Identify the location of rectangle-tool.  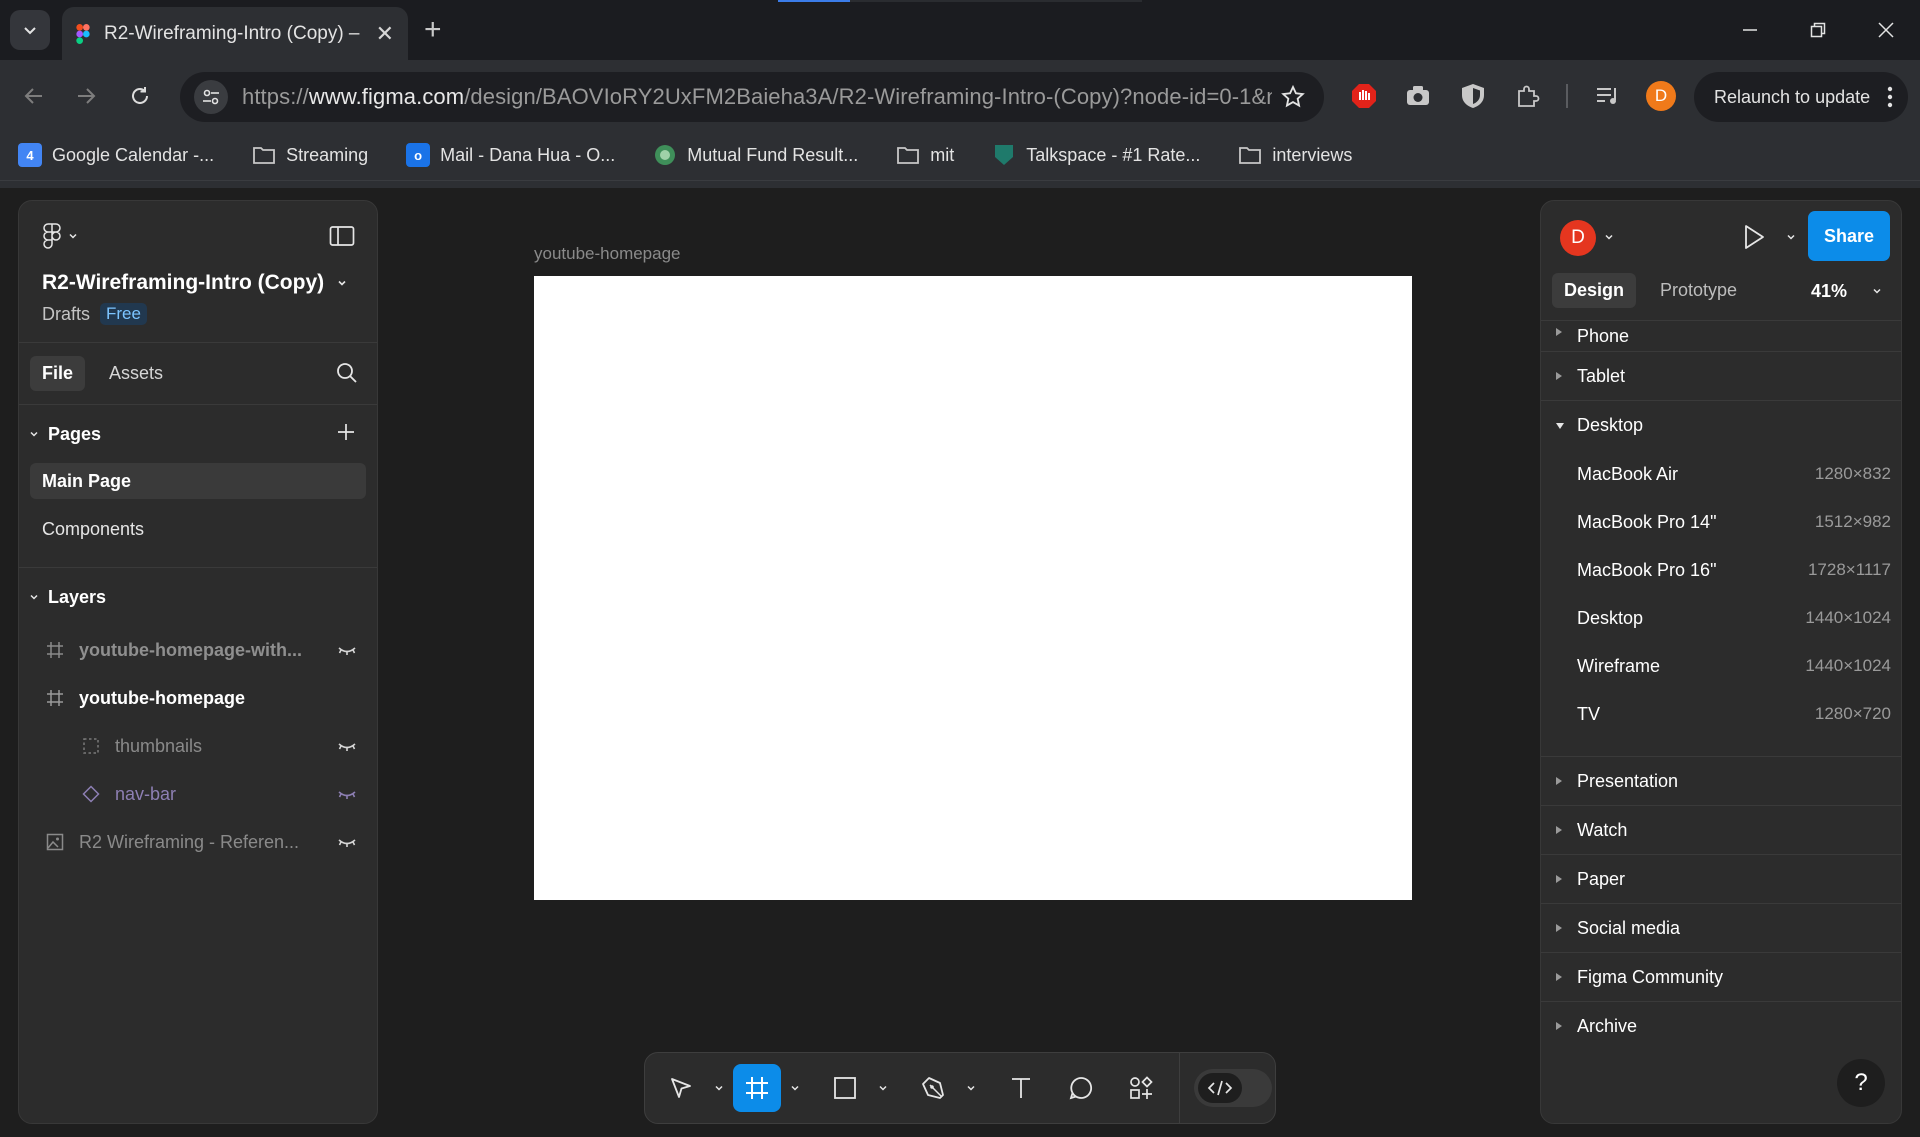
(845, 1088).